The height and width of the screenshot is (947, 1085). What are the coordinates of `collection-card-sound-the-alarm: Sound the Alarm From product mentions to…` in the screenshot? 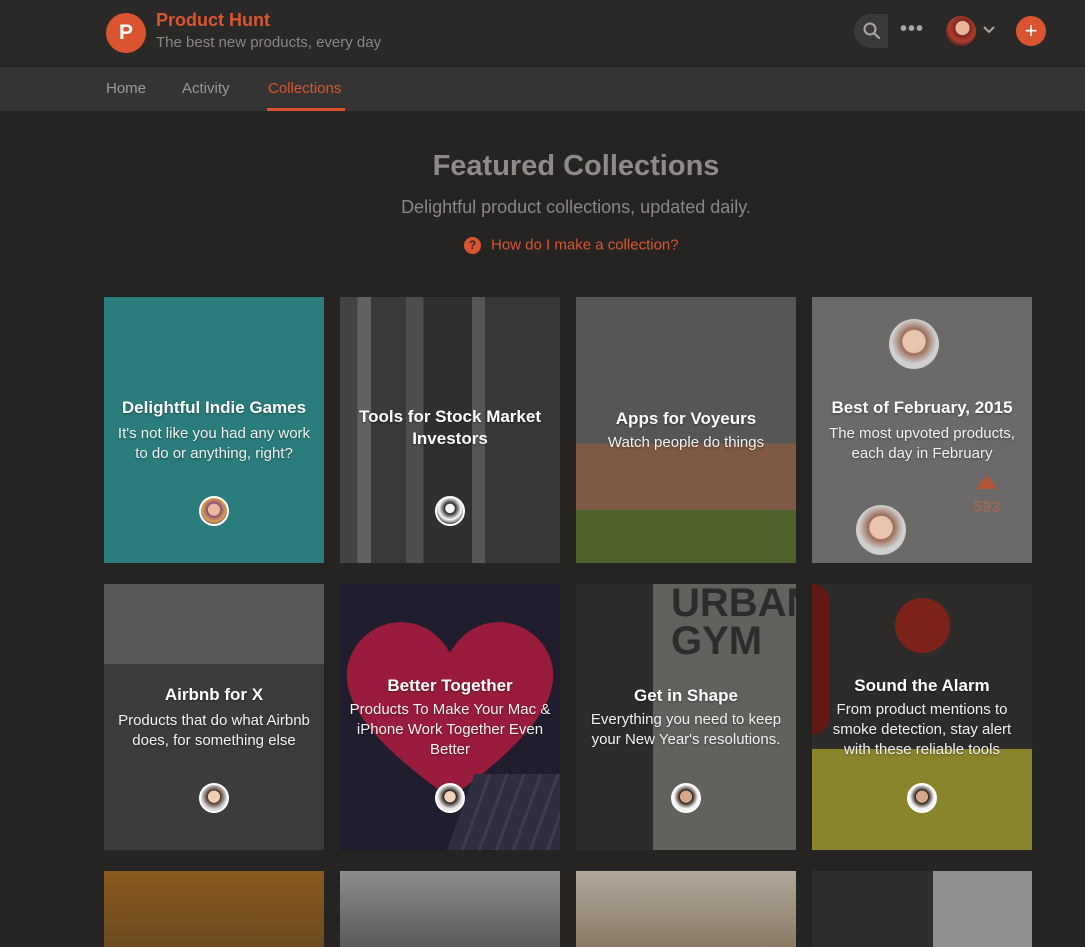 It's located at (922, 717).